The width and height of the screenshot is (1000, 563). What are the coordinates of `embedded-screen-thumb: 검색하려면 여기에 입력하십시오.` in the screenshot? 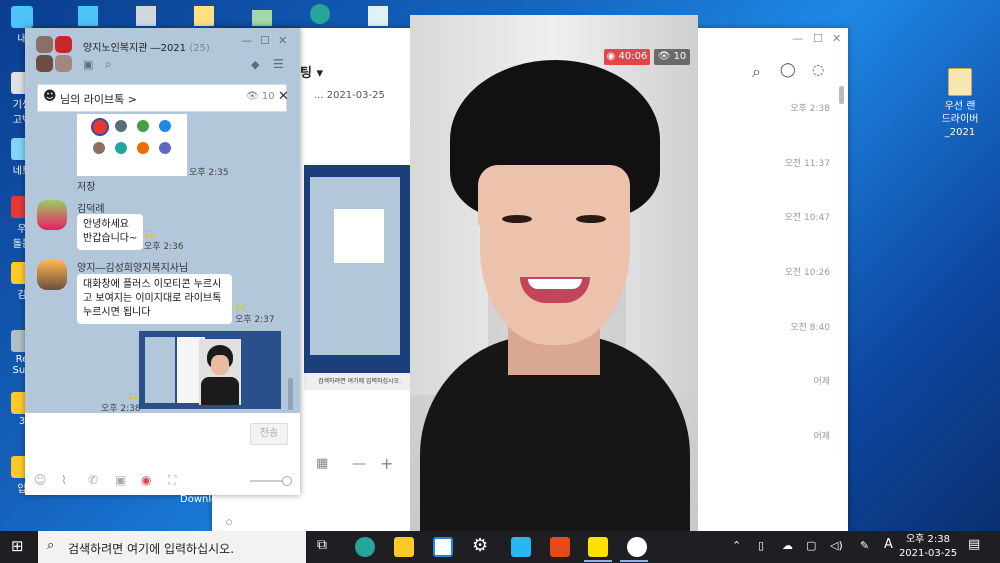 It's located at (357, 277).